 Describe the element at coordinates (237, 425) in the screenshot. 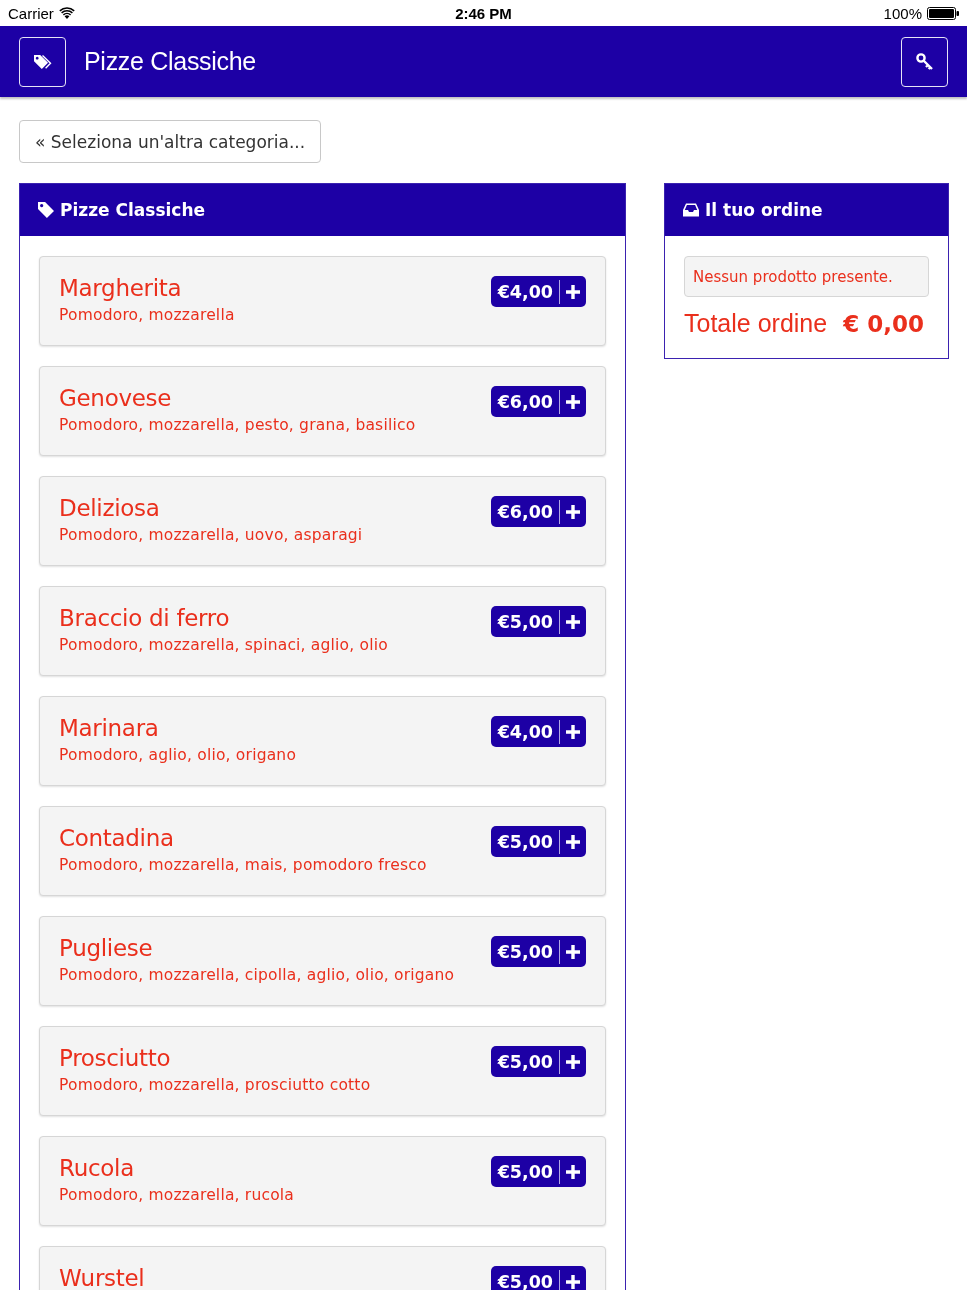

I see `product-description: Pomodoro, mozzarella, pesto, grana, basilico` at that location.